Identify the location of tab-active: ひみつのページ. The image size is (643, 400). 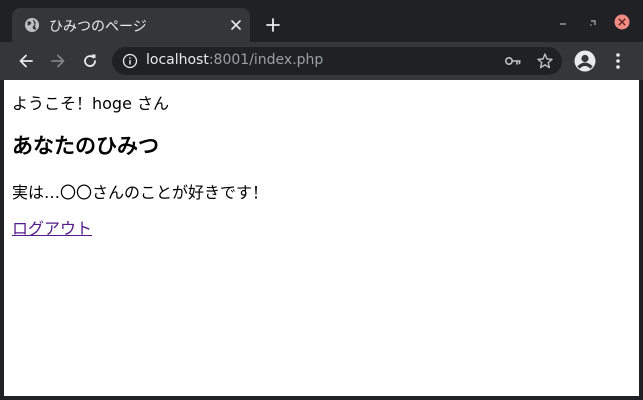
(131, 25).